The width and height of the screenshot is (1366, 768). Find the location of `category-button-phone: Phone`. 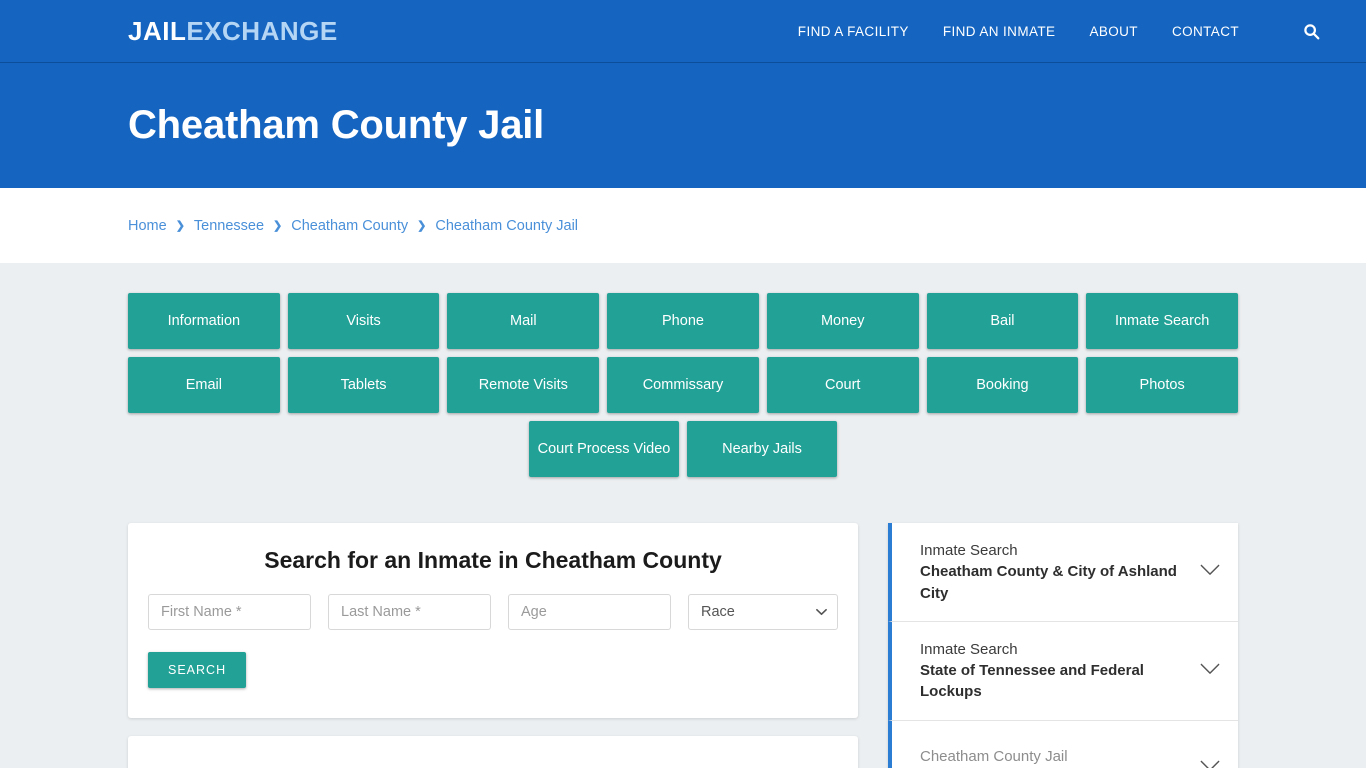

category-button-phone: Phone is located at coordinates (683, 321).